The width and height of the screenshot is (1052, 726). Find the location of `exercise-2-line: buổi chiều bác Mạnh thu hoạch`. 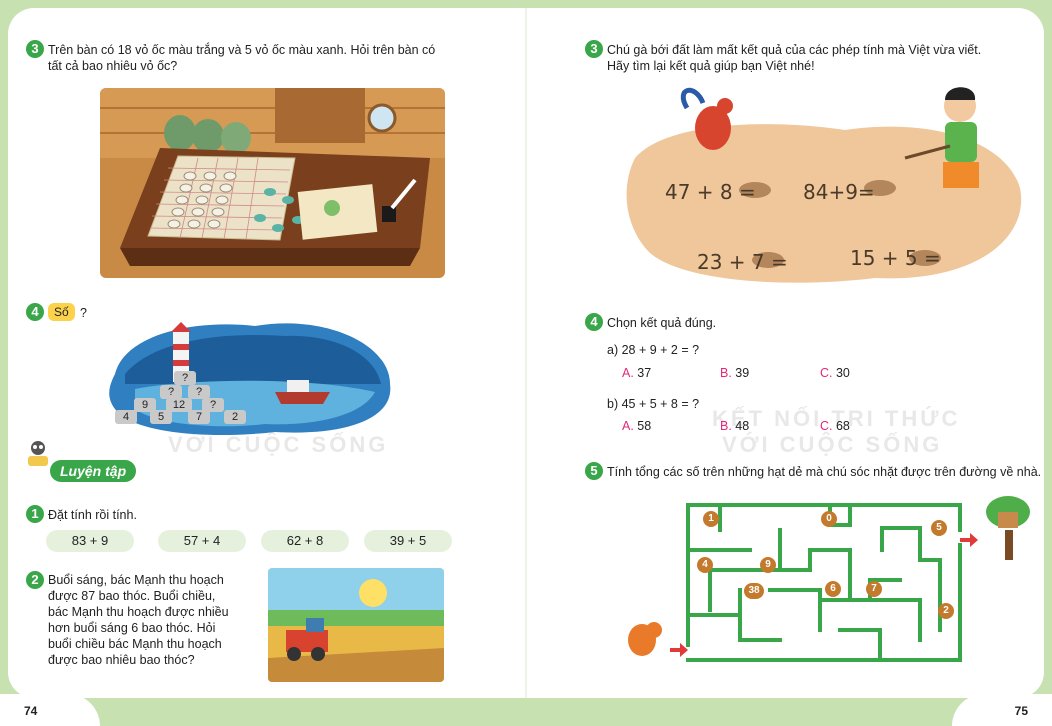

exercise-2-line: buổi chiều bác Mạnh thu hoạch is located at coordinates (135, 644).